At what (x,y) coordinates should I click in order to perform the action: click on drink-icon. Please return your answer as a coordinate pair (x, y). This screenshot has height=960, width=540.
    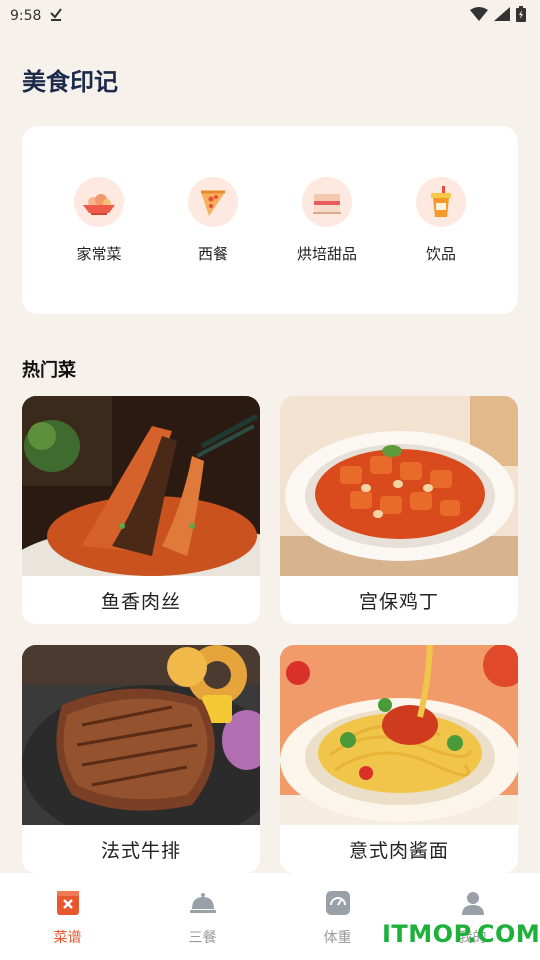
    Looking at the image, I should click on (441, 201).